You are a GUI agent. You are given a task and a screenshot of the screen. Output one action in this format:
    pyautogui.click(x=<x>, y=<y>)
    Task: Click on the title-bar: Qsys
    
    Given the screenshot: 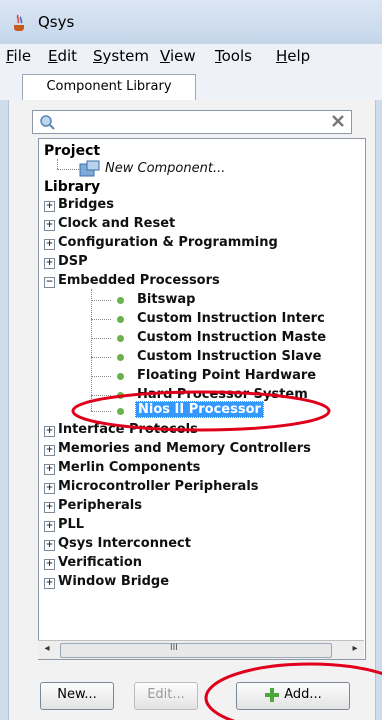 What is the action you would take?
    pyautogui.click(x=191, y=22)
    